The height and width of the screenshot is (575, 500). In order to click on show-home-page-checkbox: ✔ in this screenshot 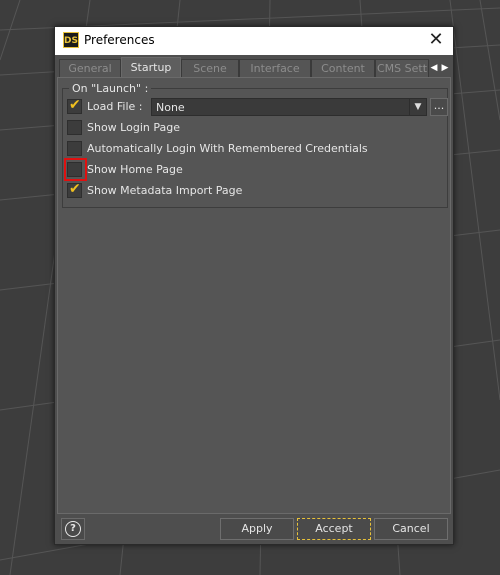, I will do `click(74, 169)`.